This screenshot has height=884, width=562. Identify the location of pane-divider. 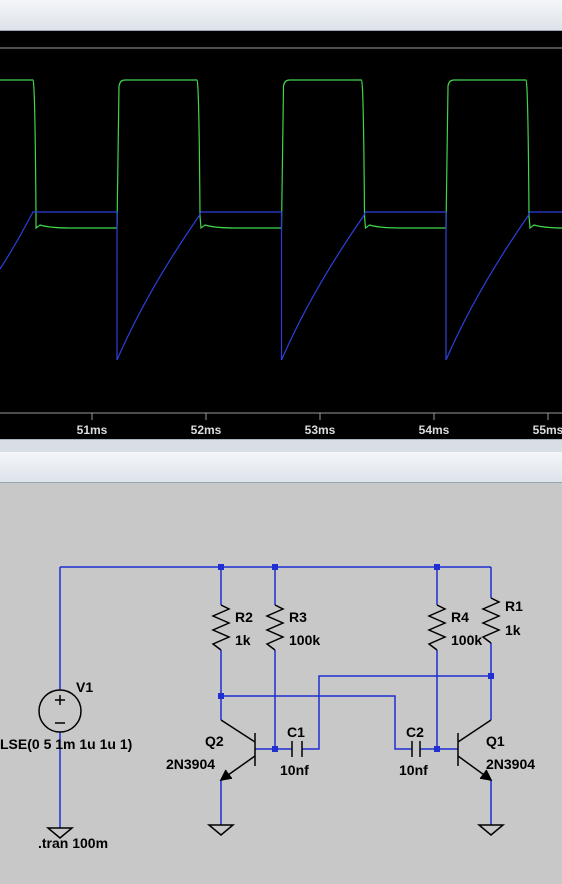
(281, 446).